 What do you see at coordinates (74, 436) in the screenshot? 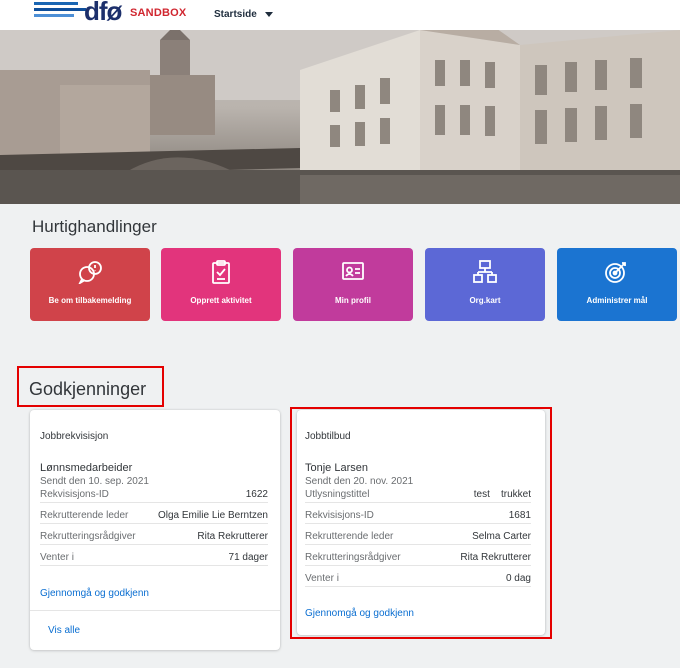
I see `card-title: Jobbrekvisisjon` at bounding box center [74, 436].